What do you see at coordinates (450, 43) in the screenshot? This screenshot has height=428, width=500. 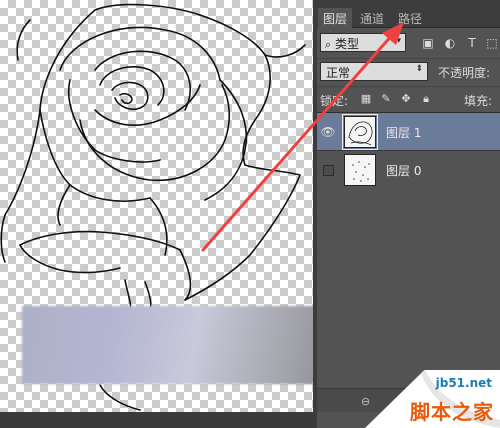 I see `adjustment-filter-icon: ◐` at bounding box center [450, 43].